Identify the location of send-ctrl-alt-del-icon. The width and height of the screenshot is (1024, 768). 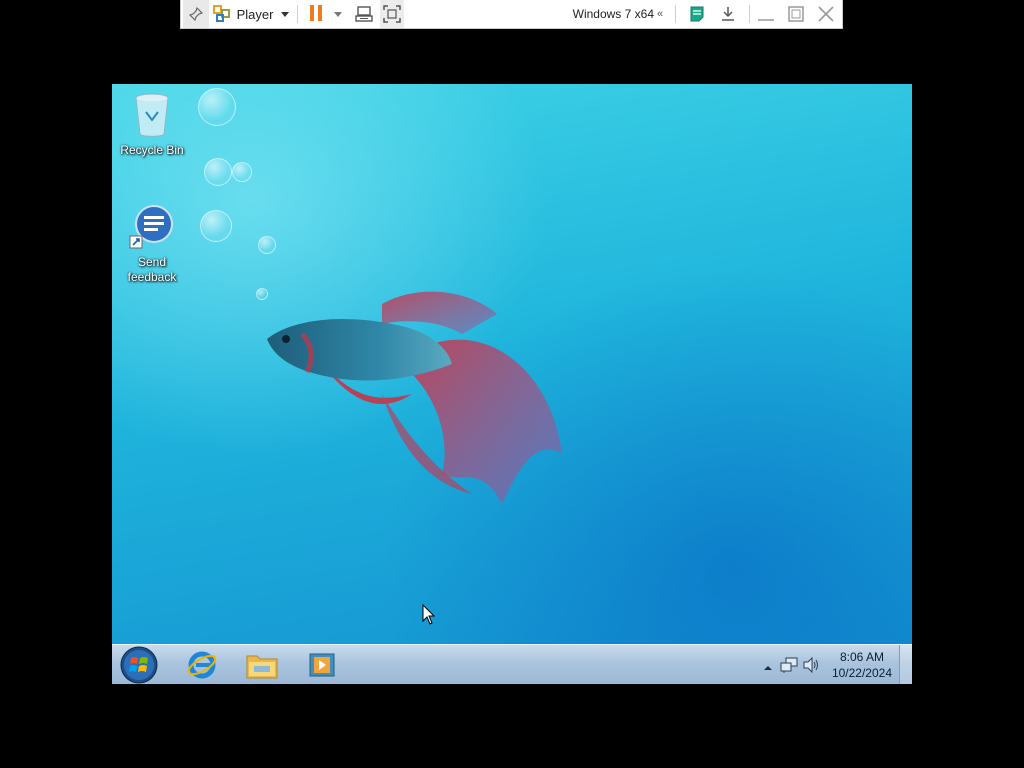
(364, 14).